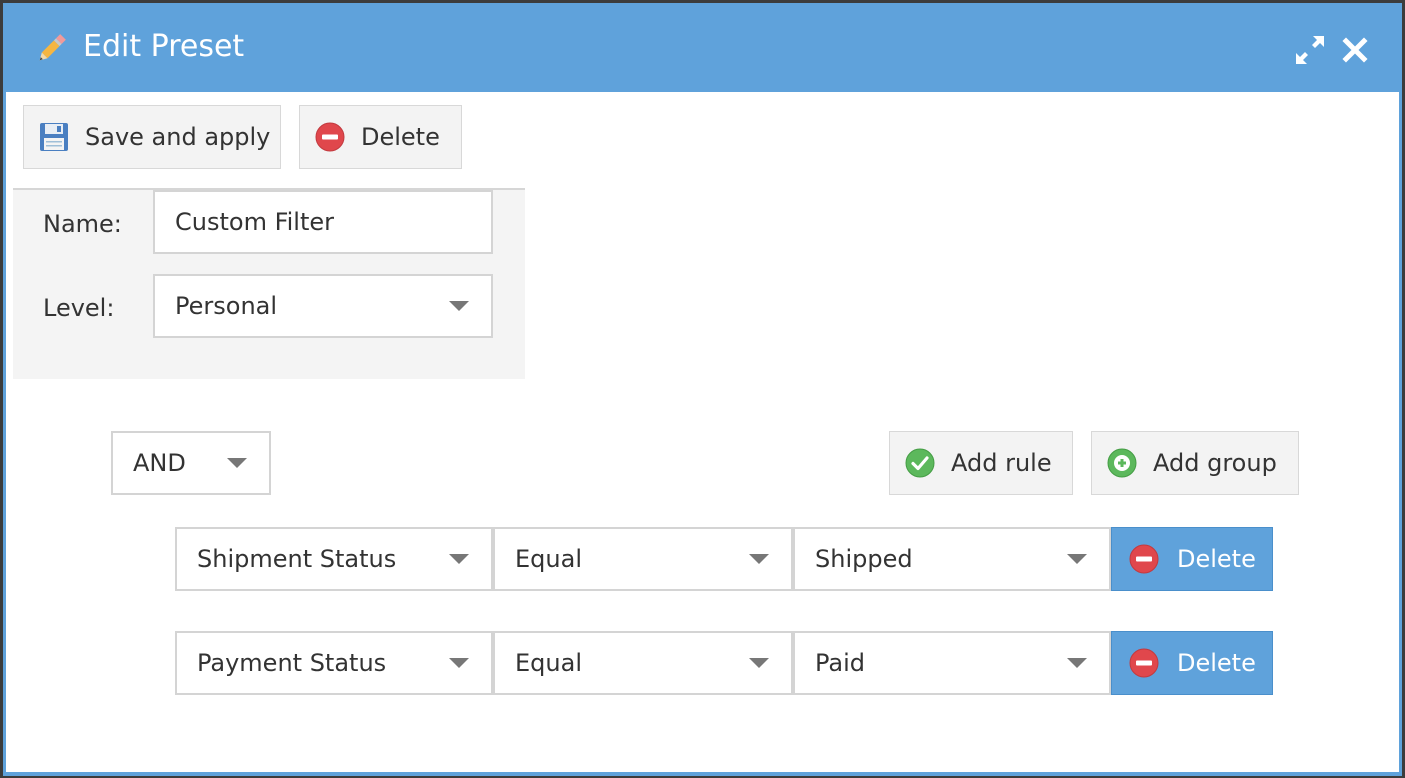 The height and width of the screenshot is (778, 1405). I want to click on group-condition-value: AND, so click(159, 463).